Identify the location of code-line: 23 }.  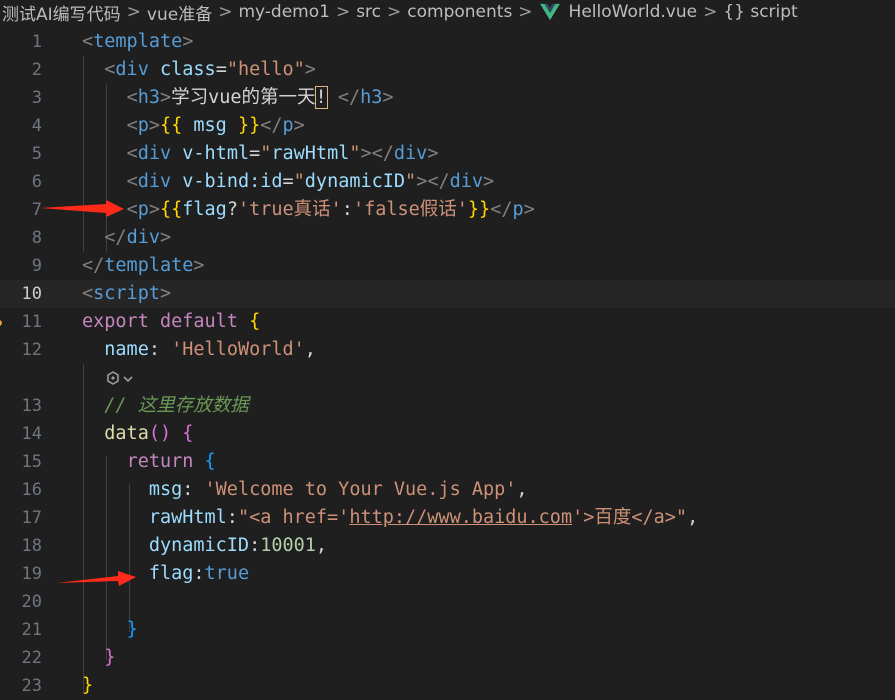
(447, 686).